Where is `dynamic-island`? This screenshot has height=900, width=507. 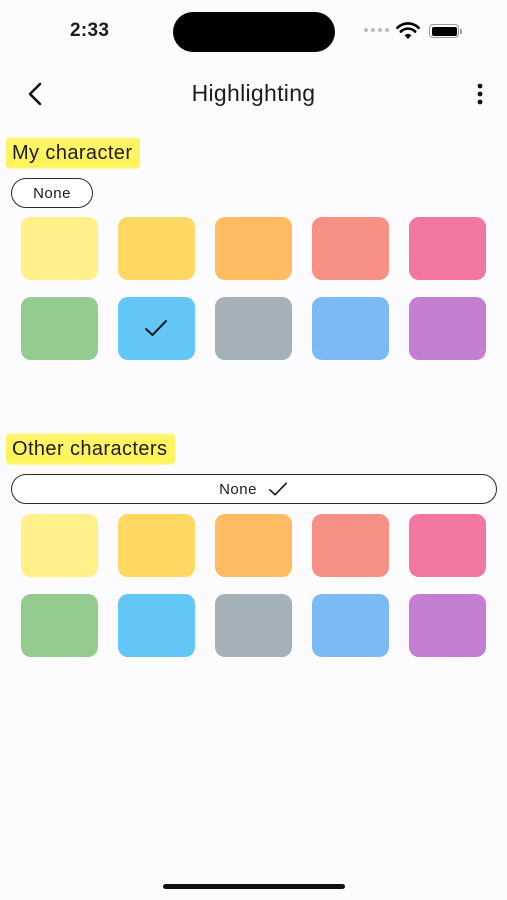
dynamic-island is located at coordinates (254, 32).